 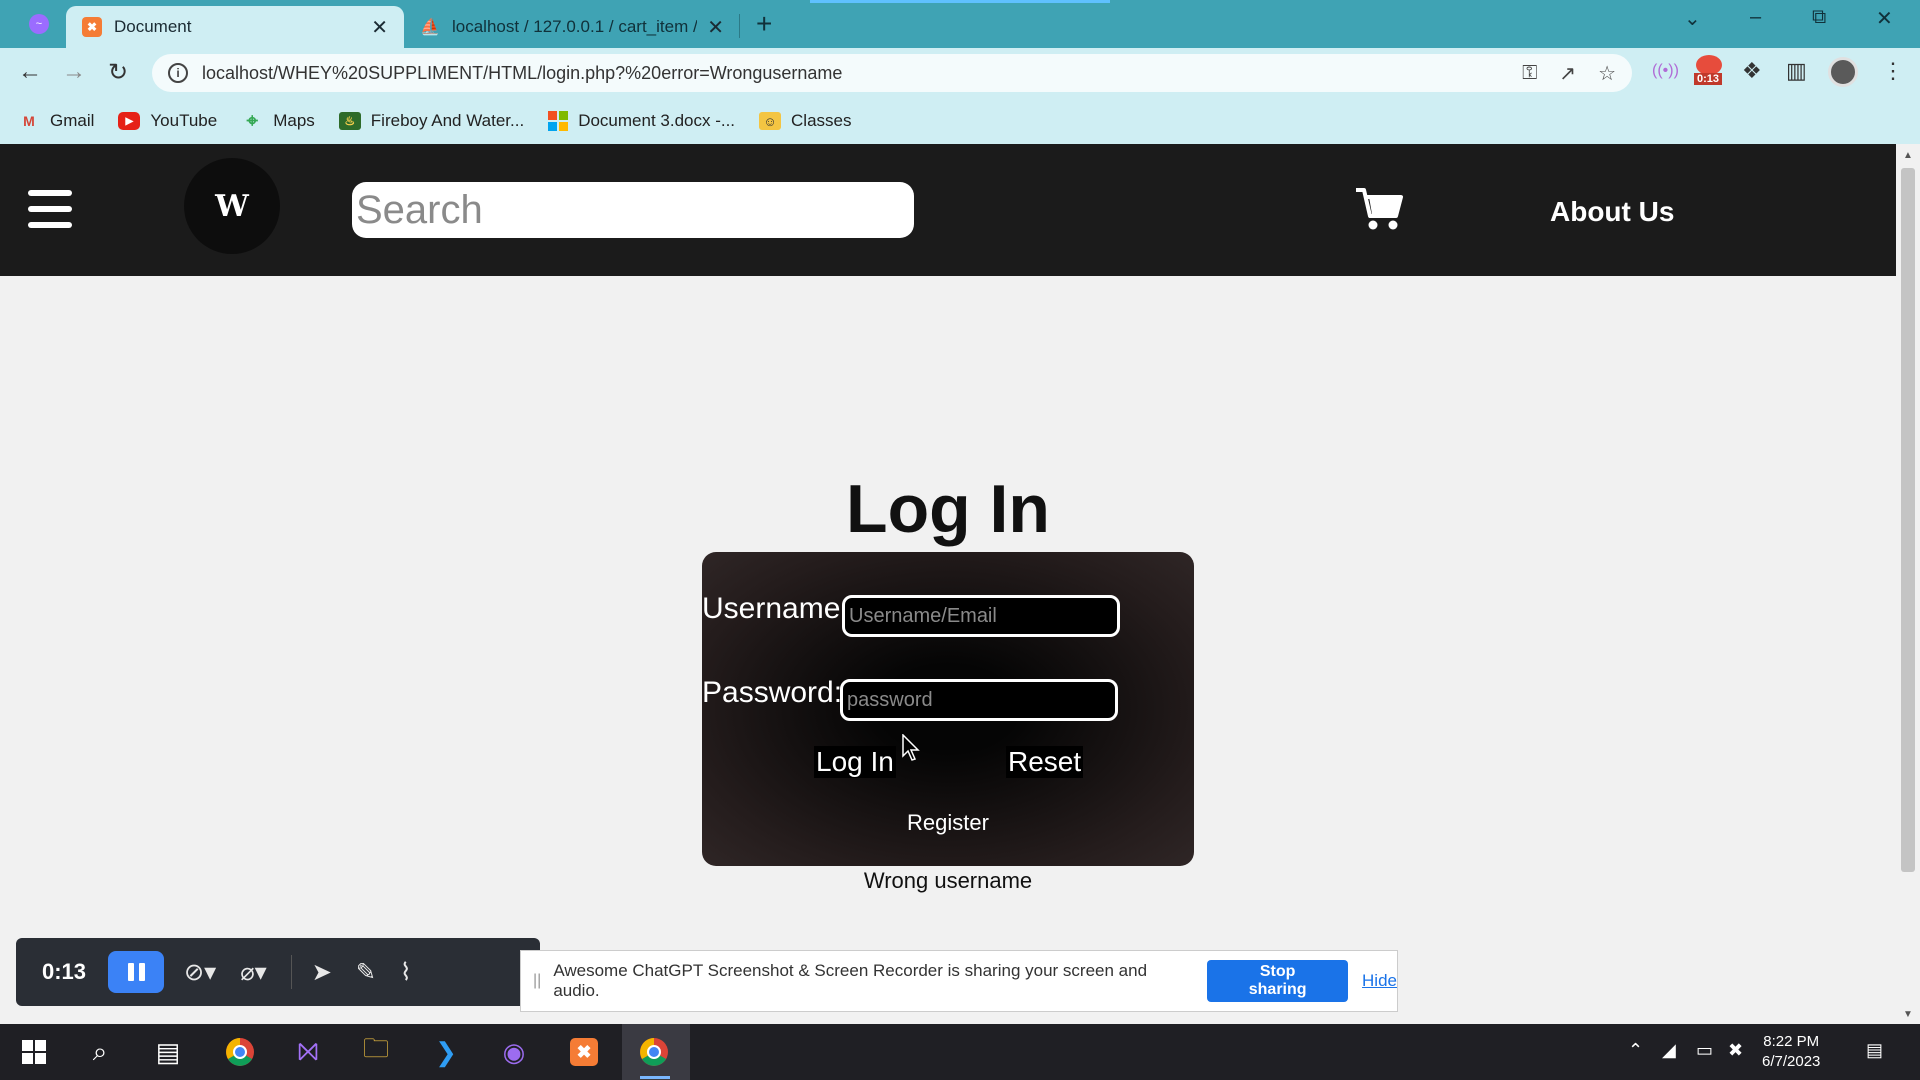 I want to click on system-clock: 8:22 PM 6/7/2023, so click(x=1791, y=1052).